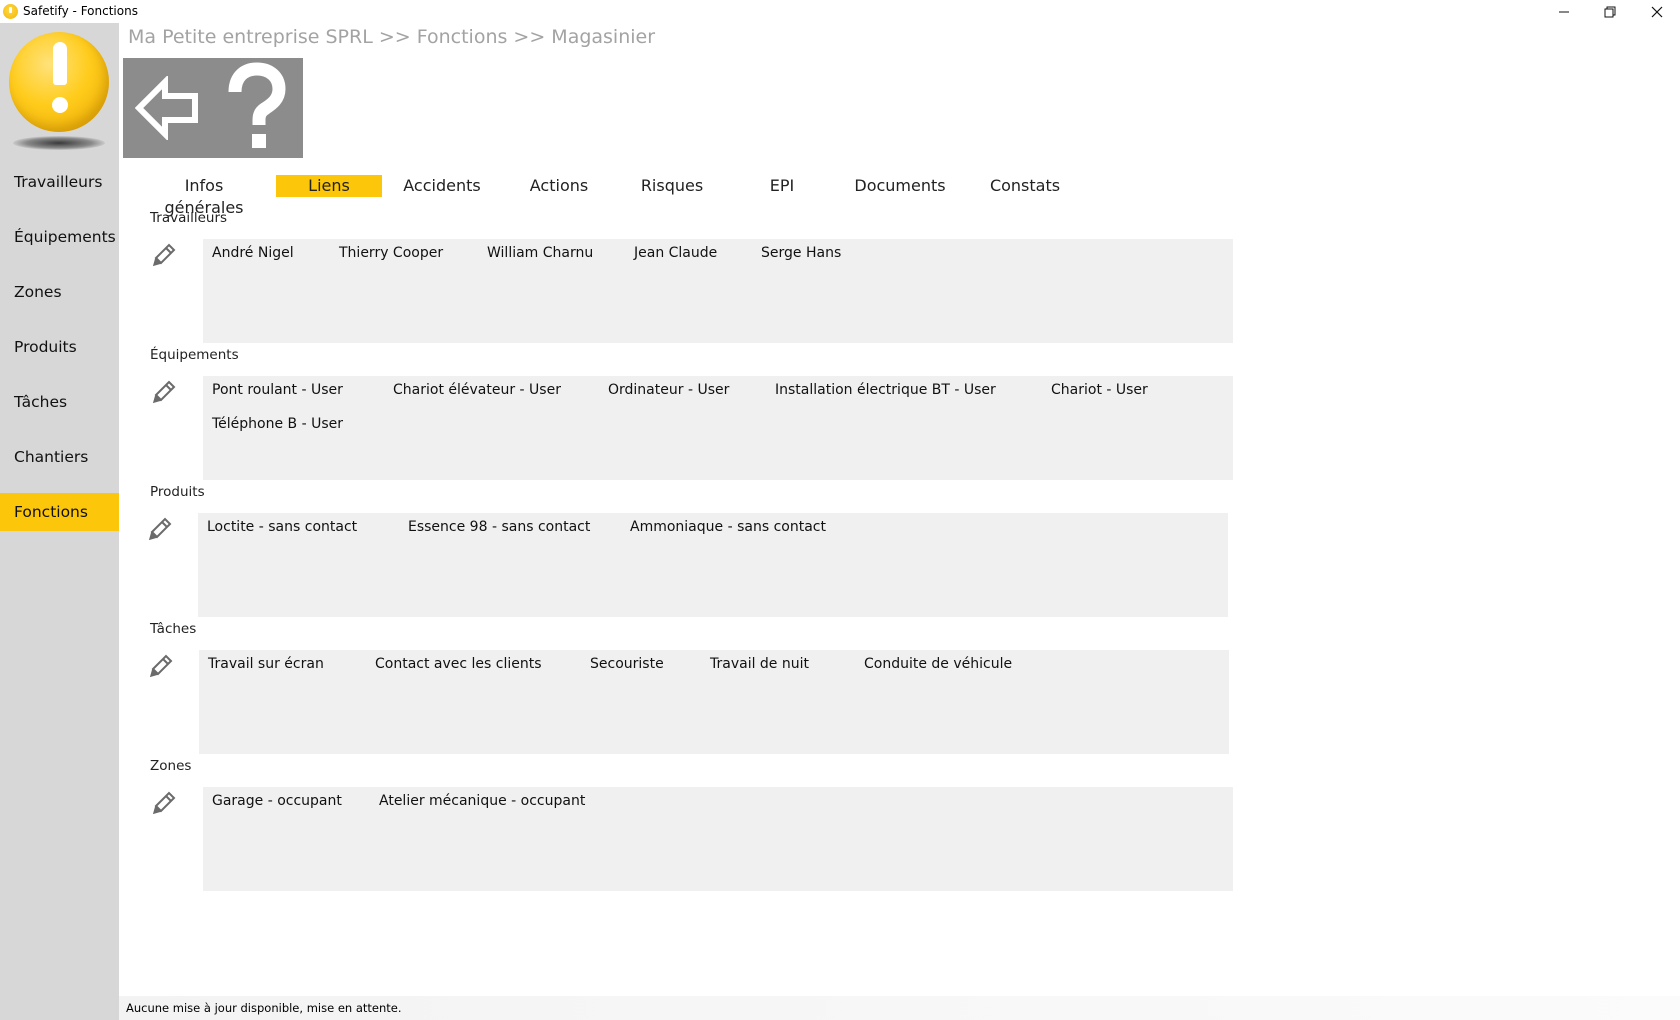 The width and height of the screenshot is (1680, 1020). What do you see at coordinates (194, 355) in the screenshot?
I see `section-title-equipements: Équipements` at bounding box center [194, 355].